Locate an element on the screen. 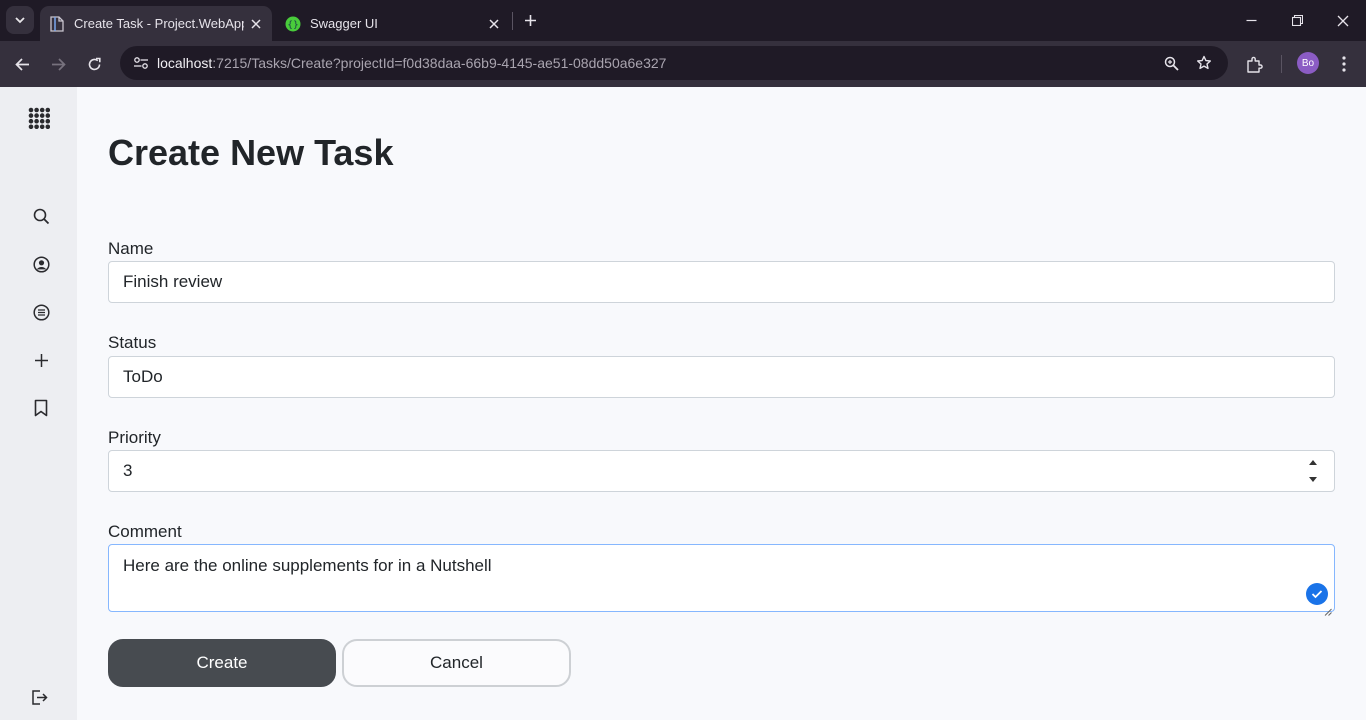 The width and height of the screenshot is (1366, 720). restore-icon is located at coordinates (1297, 20).